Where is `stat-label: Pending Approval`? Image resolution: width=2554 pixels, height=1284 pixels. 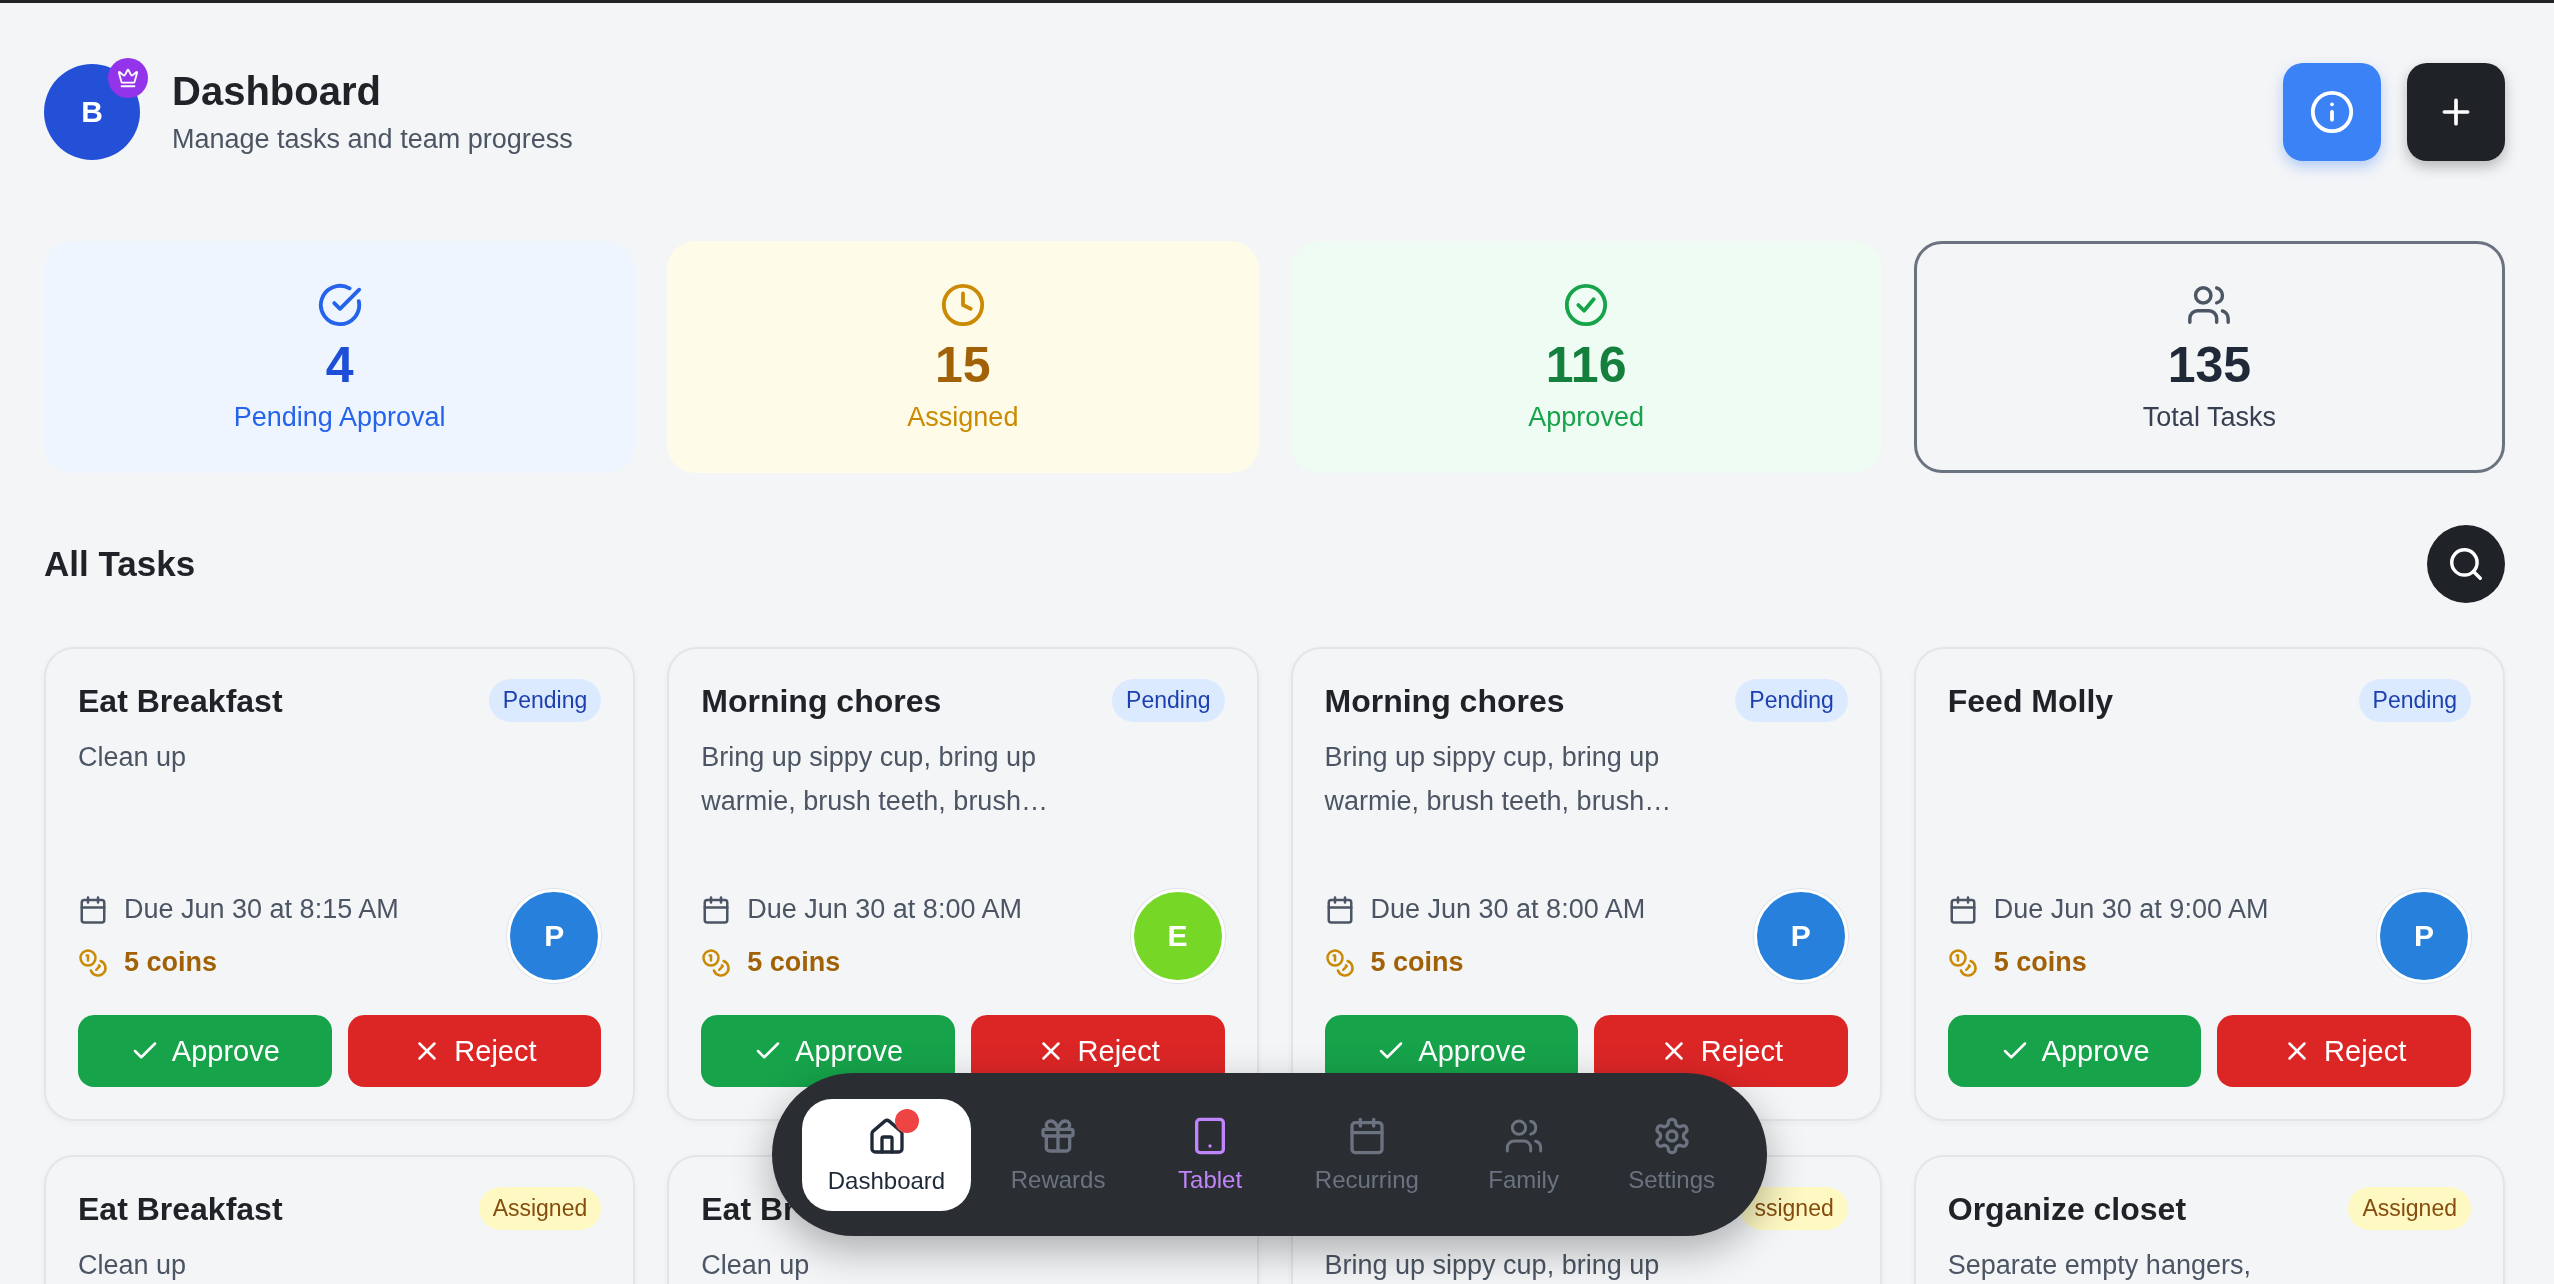
stat-label: Pending Approval is located at coordinates (339, 417).